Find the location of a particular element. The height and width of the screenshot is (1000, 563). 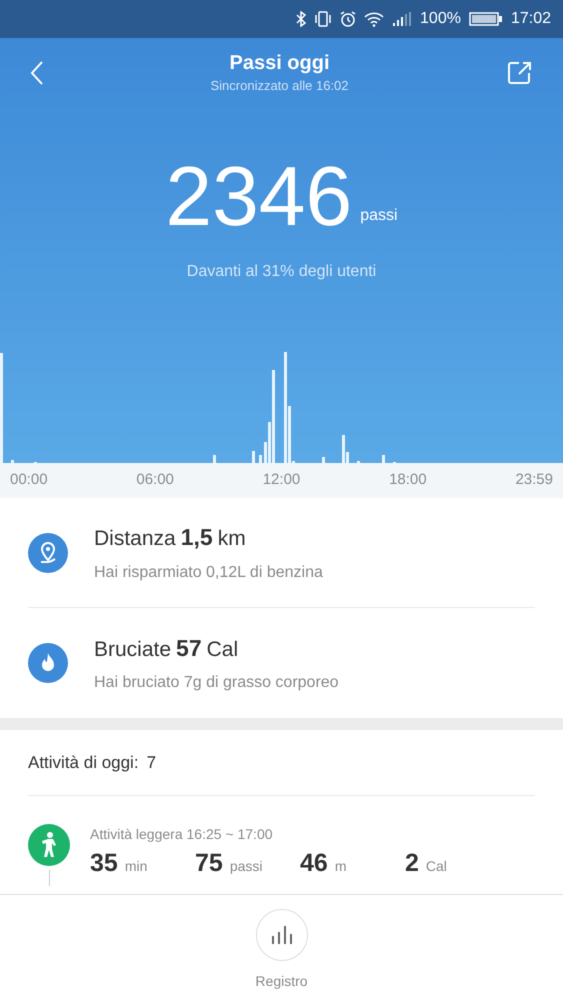

stat-value: 57 is located at coordinates (189, 648).